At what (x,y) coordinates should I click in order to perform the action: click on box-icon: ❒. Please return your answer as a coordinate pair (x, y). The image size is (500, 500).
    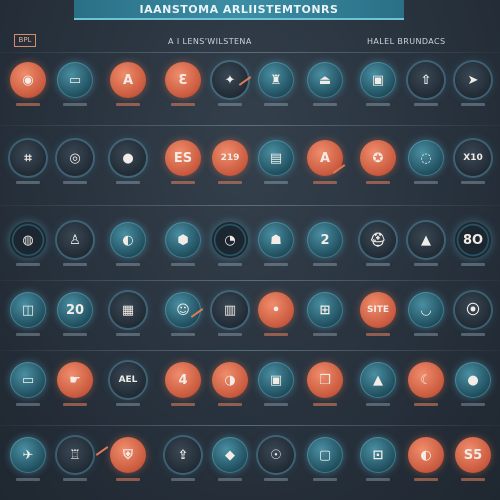
    Looking at the image, I should click on (325, 380).